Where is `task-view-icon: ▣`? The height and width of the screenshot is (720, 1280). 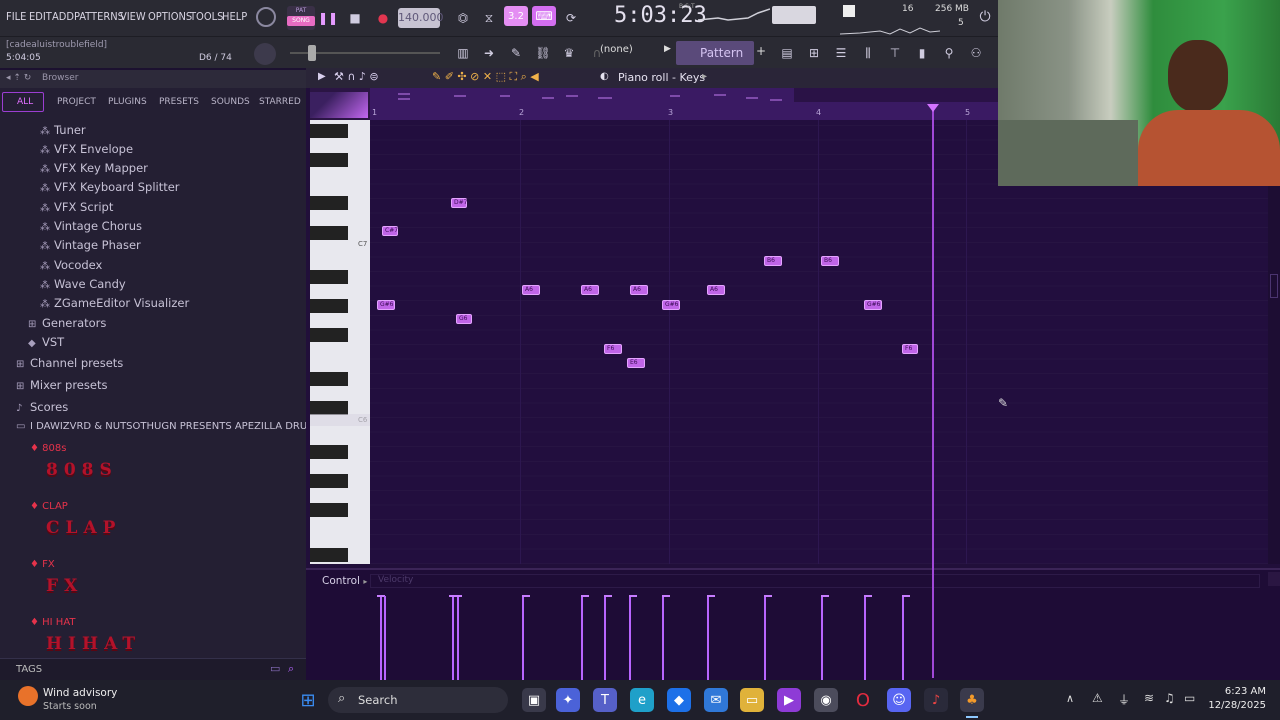
task-view-icon: ▣ is located at coordinates (534, 700).